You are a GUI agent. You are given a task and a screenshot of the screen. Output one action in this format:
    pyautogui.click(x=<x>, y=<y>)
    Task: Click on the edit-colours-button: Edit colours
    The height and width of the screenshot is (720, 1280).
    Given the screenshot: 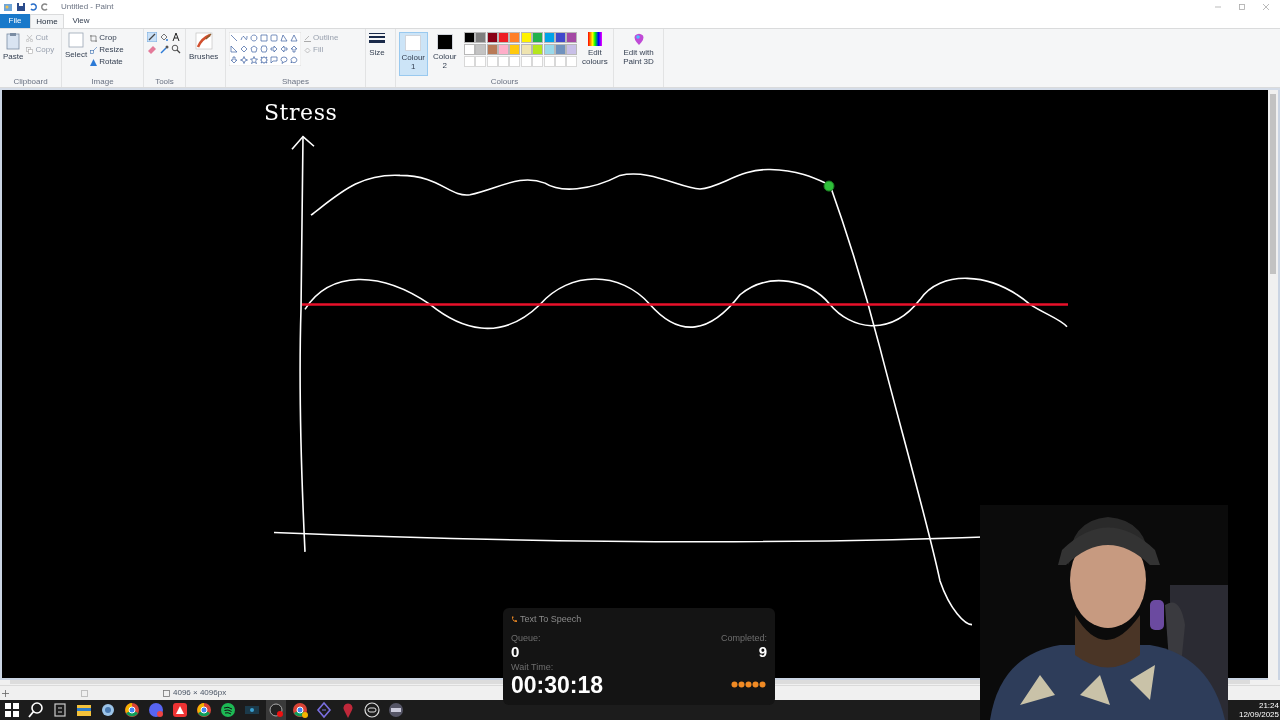 What is the action you would take?
    pyautogui.click(x=594, y=49)
    